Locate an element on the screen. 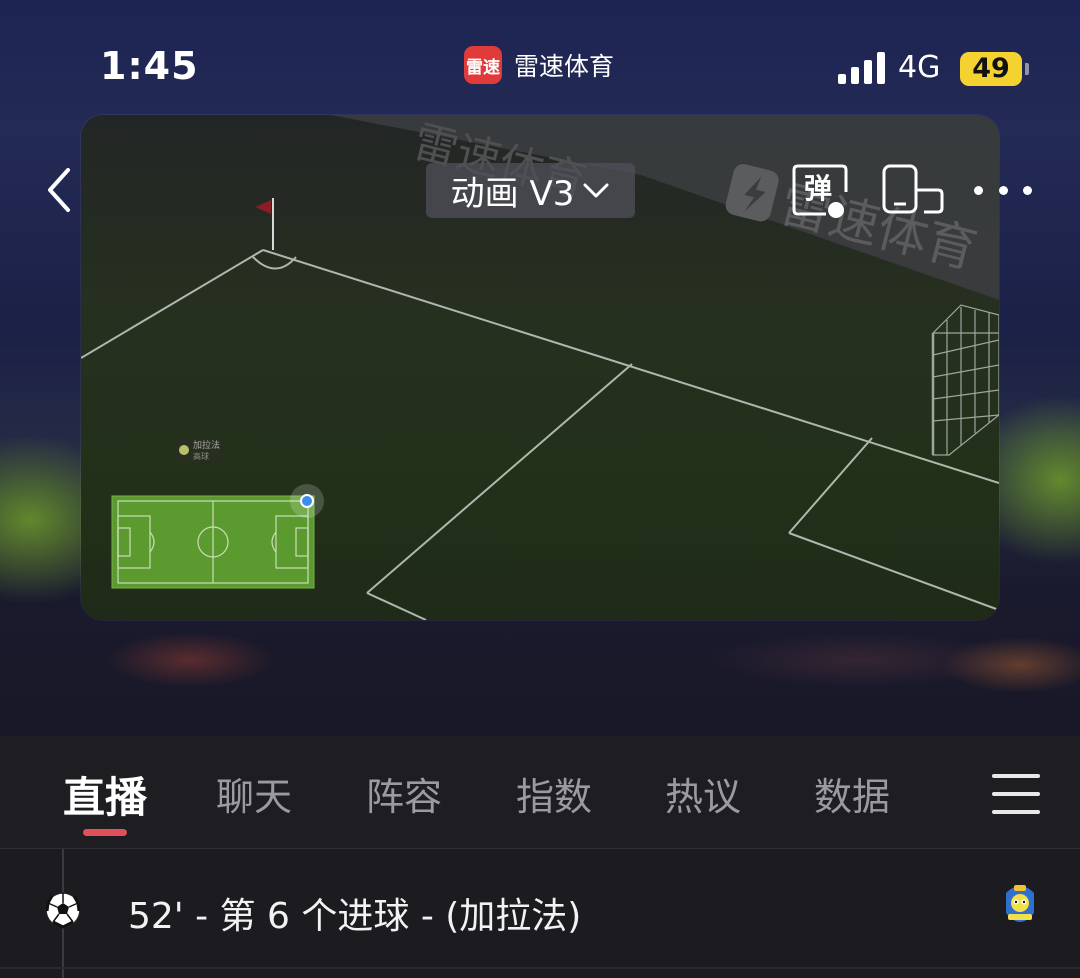  team-marker: 加拉法 高球 is located at coordinates (198, 450).